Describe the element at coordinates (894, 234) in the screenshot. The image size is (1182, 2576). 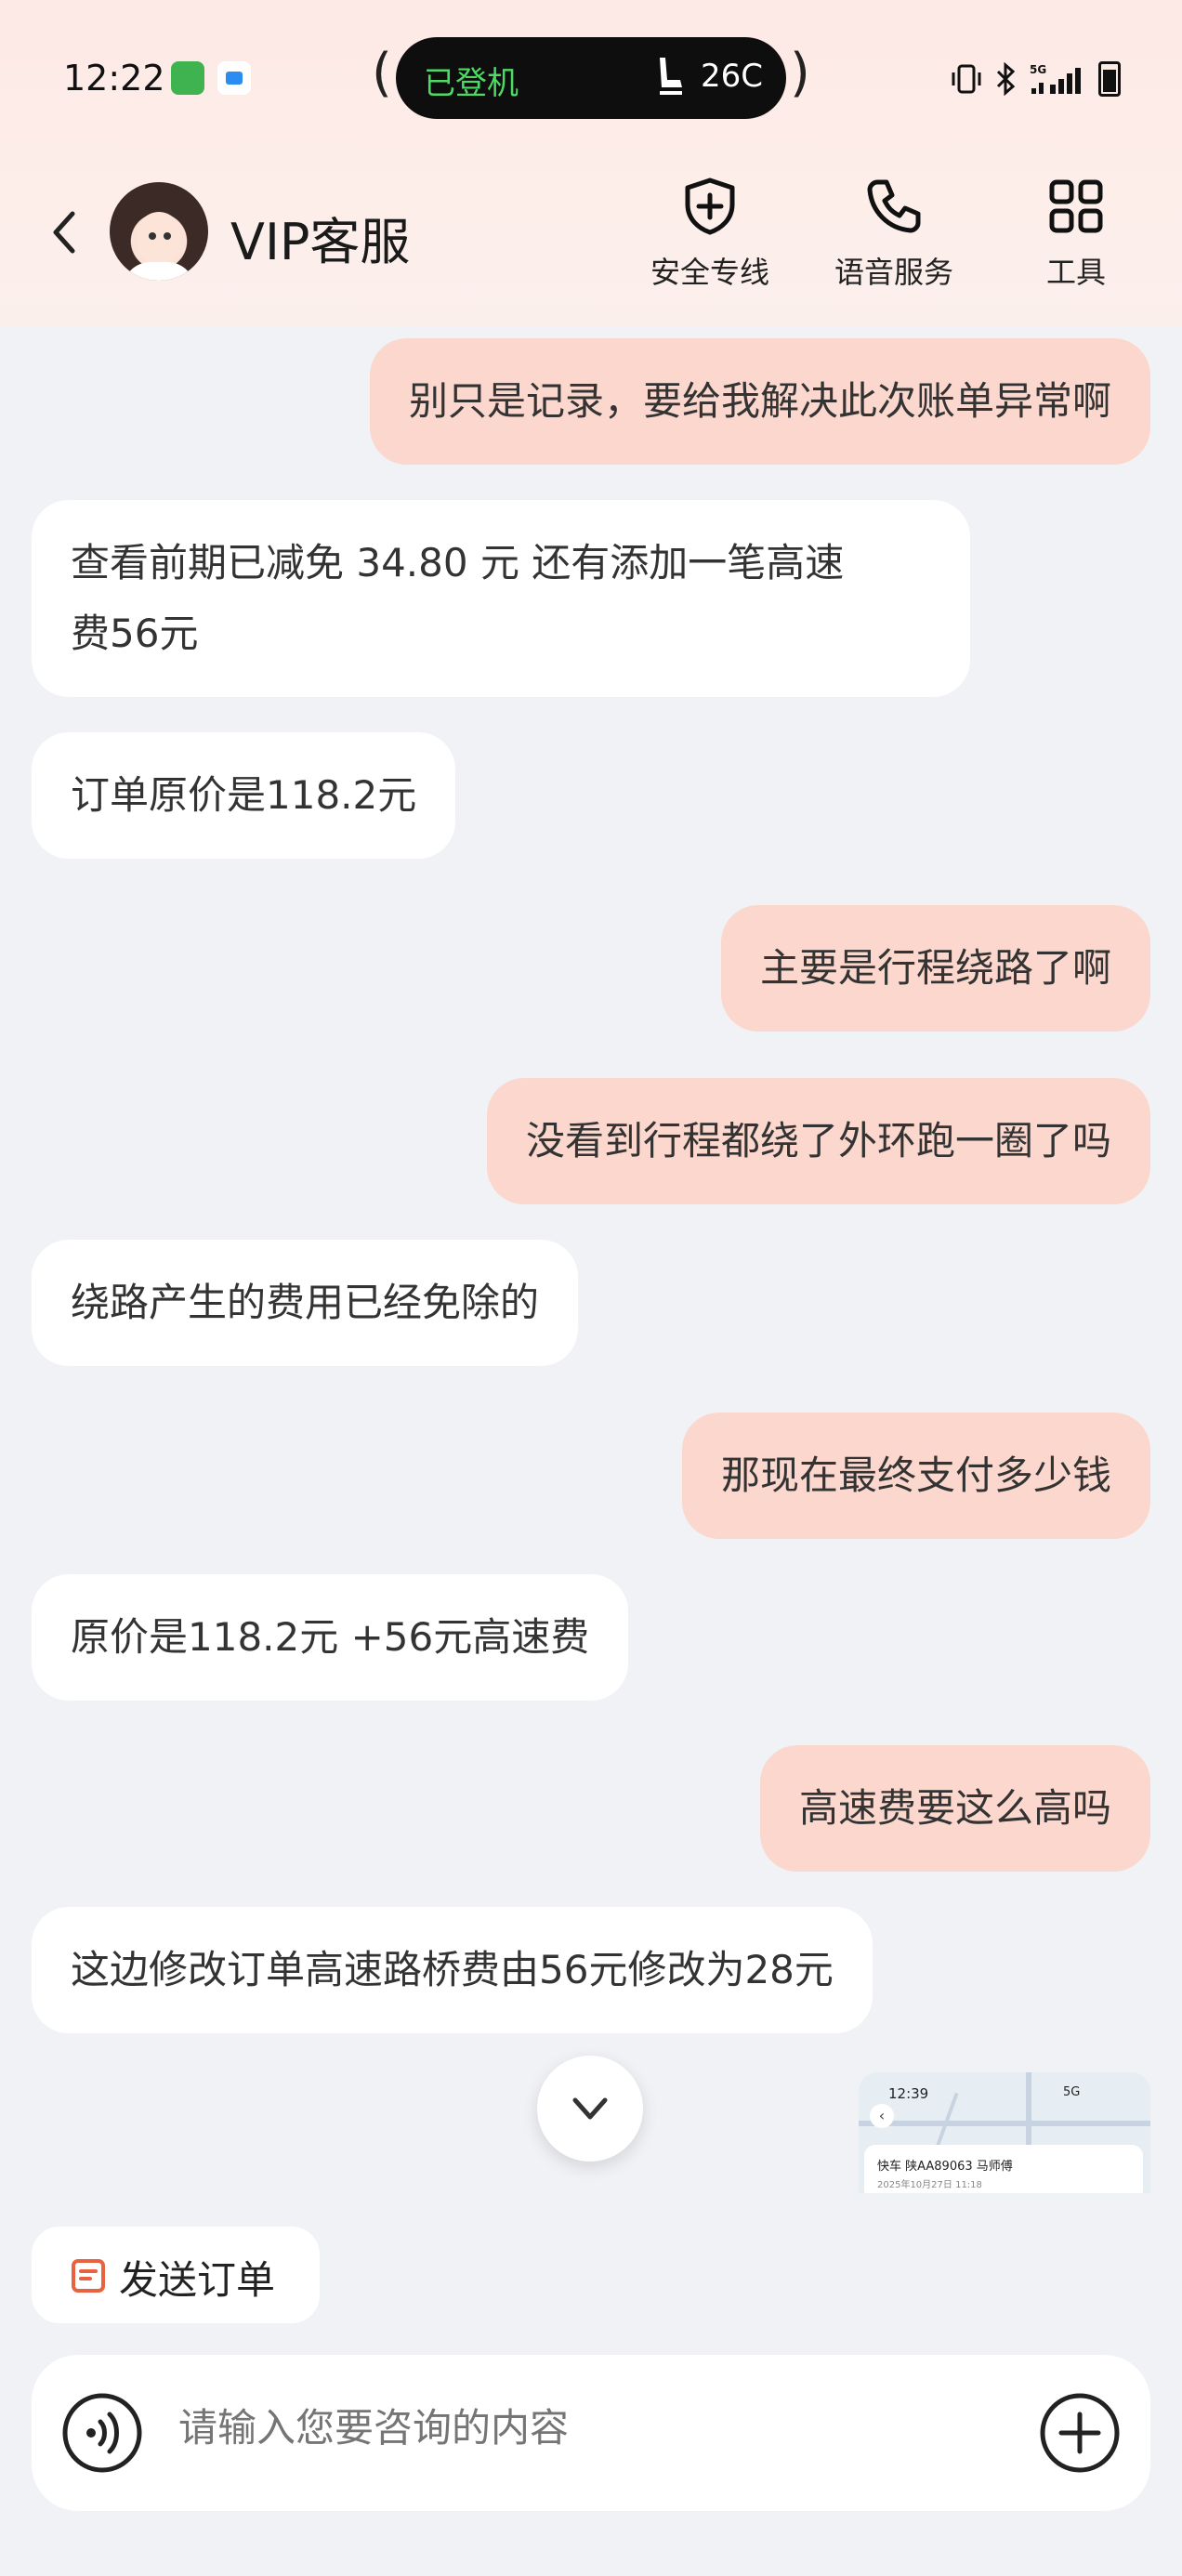
I see `voice-service-button: 语音服务` at that location.